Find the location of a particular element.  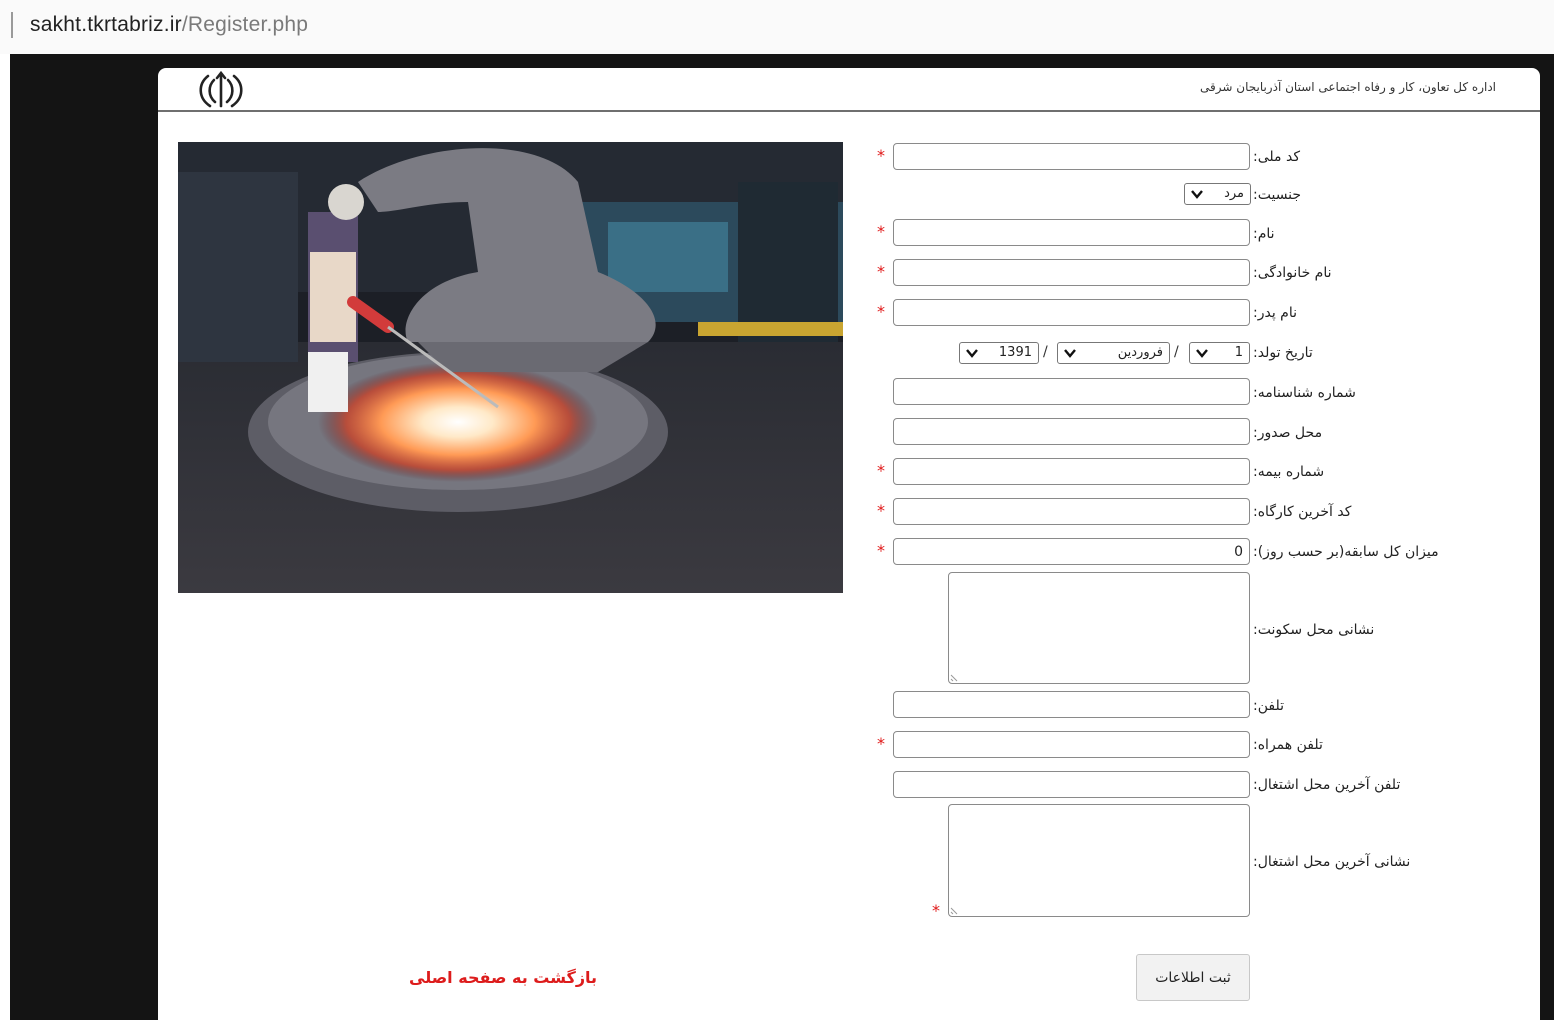

birth-year-select: 1391 is located at coordinates (999, 353).